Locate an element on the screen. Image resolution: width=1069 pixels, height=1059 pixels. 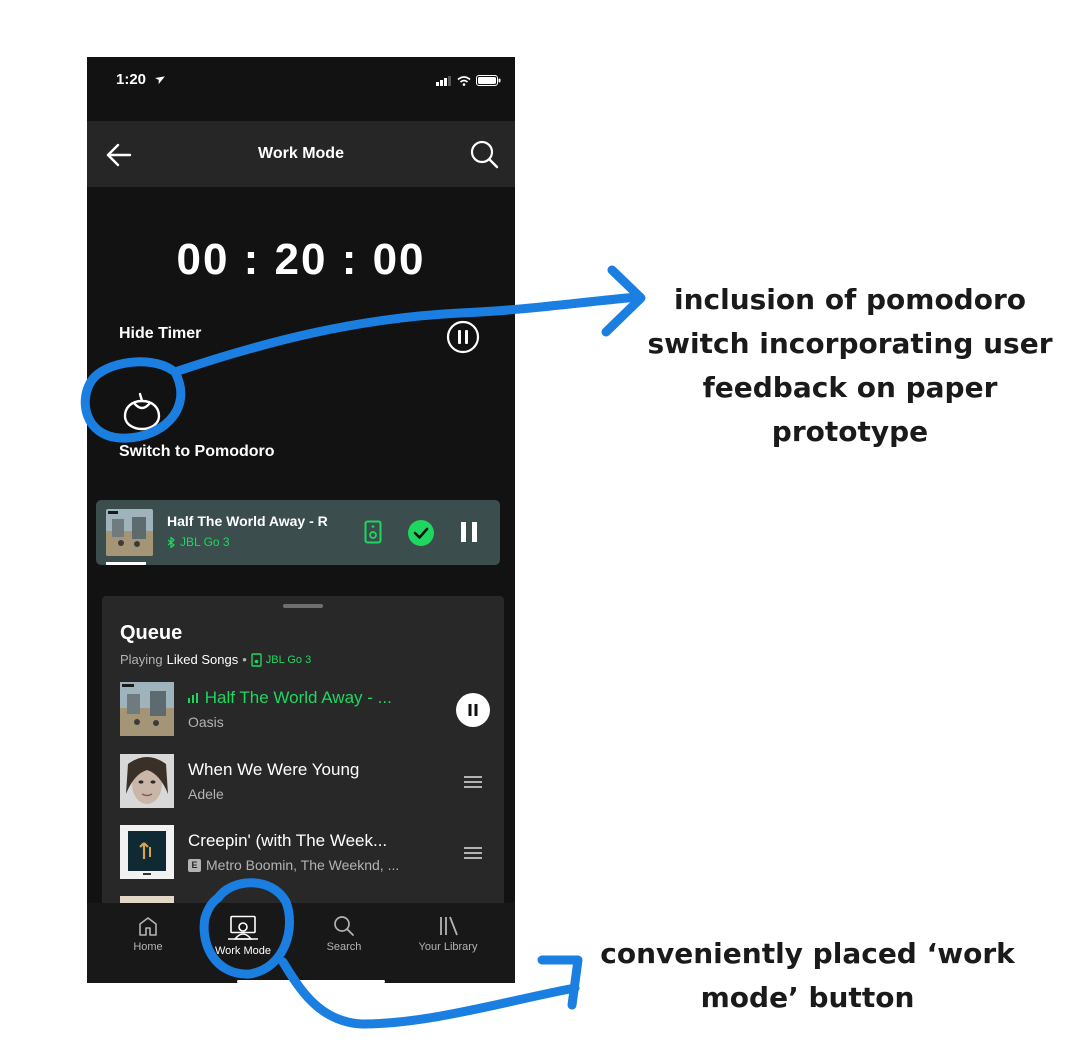
equalizer-icon is located at coordinates (193, 698).